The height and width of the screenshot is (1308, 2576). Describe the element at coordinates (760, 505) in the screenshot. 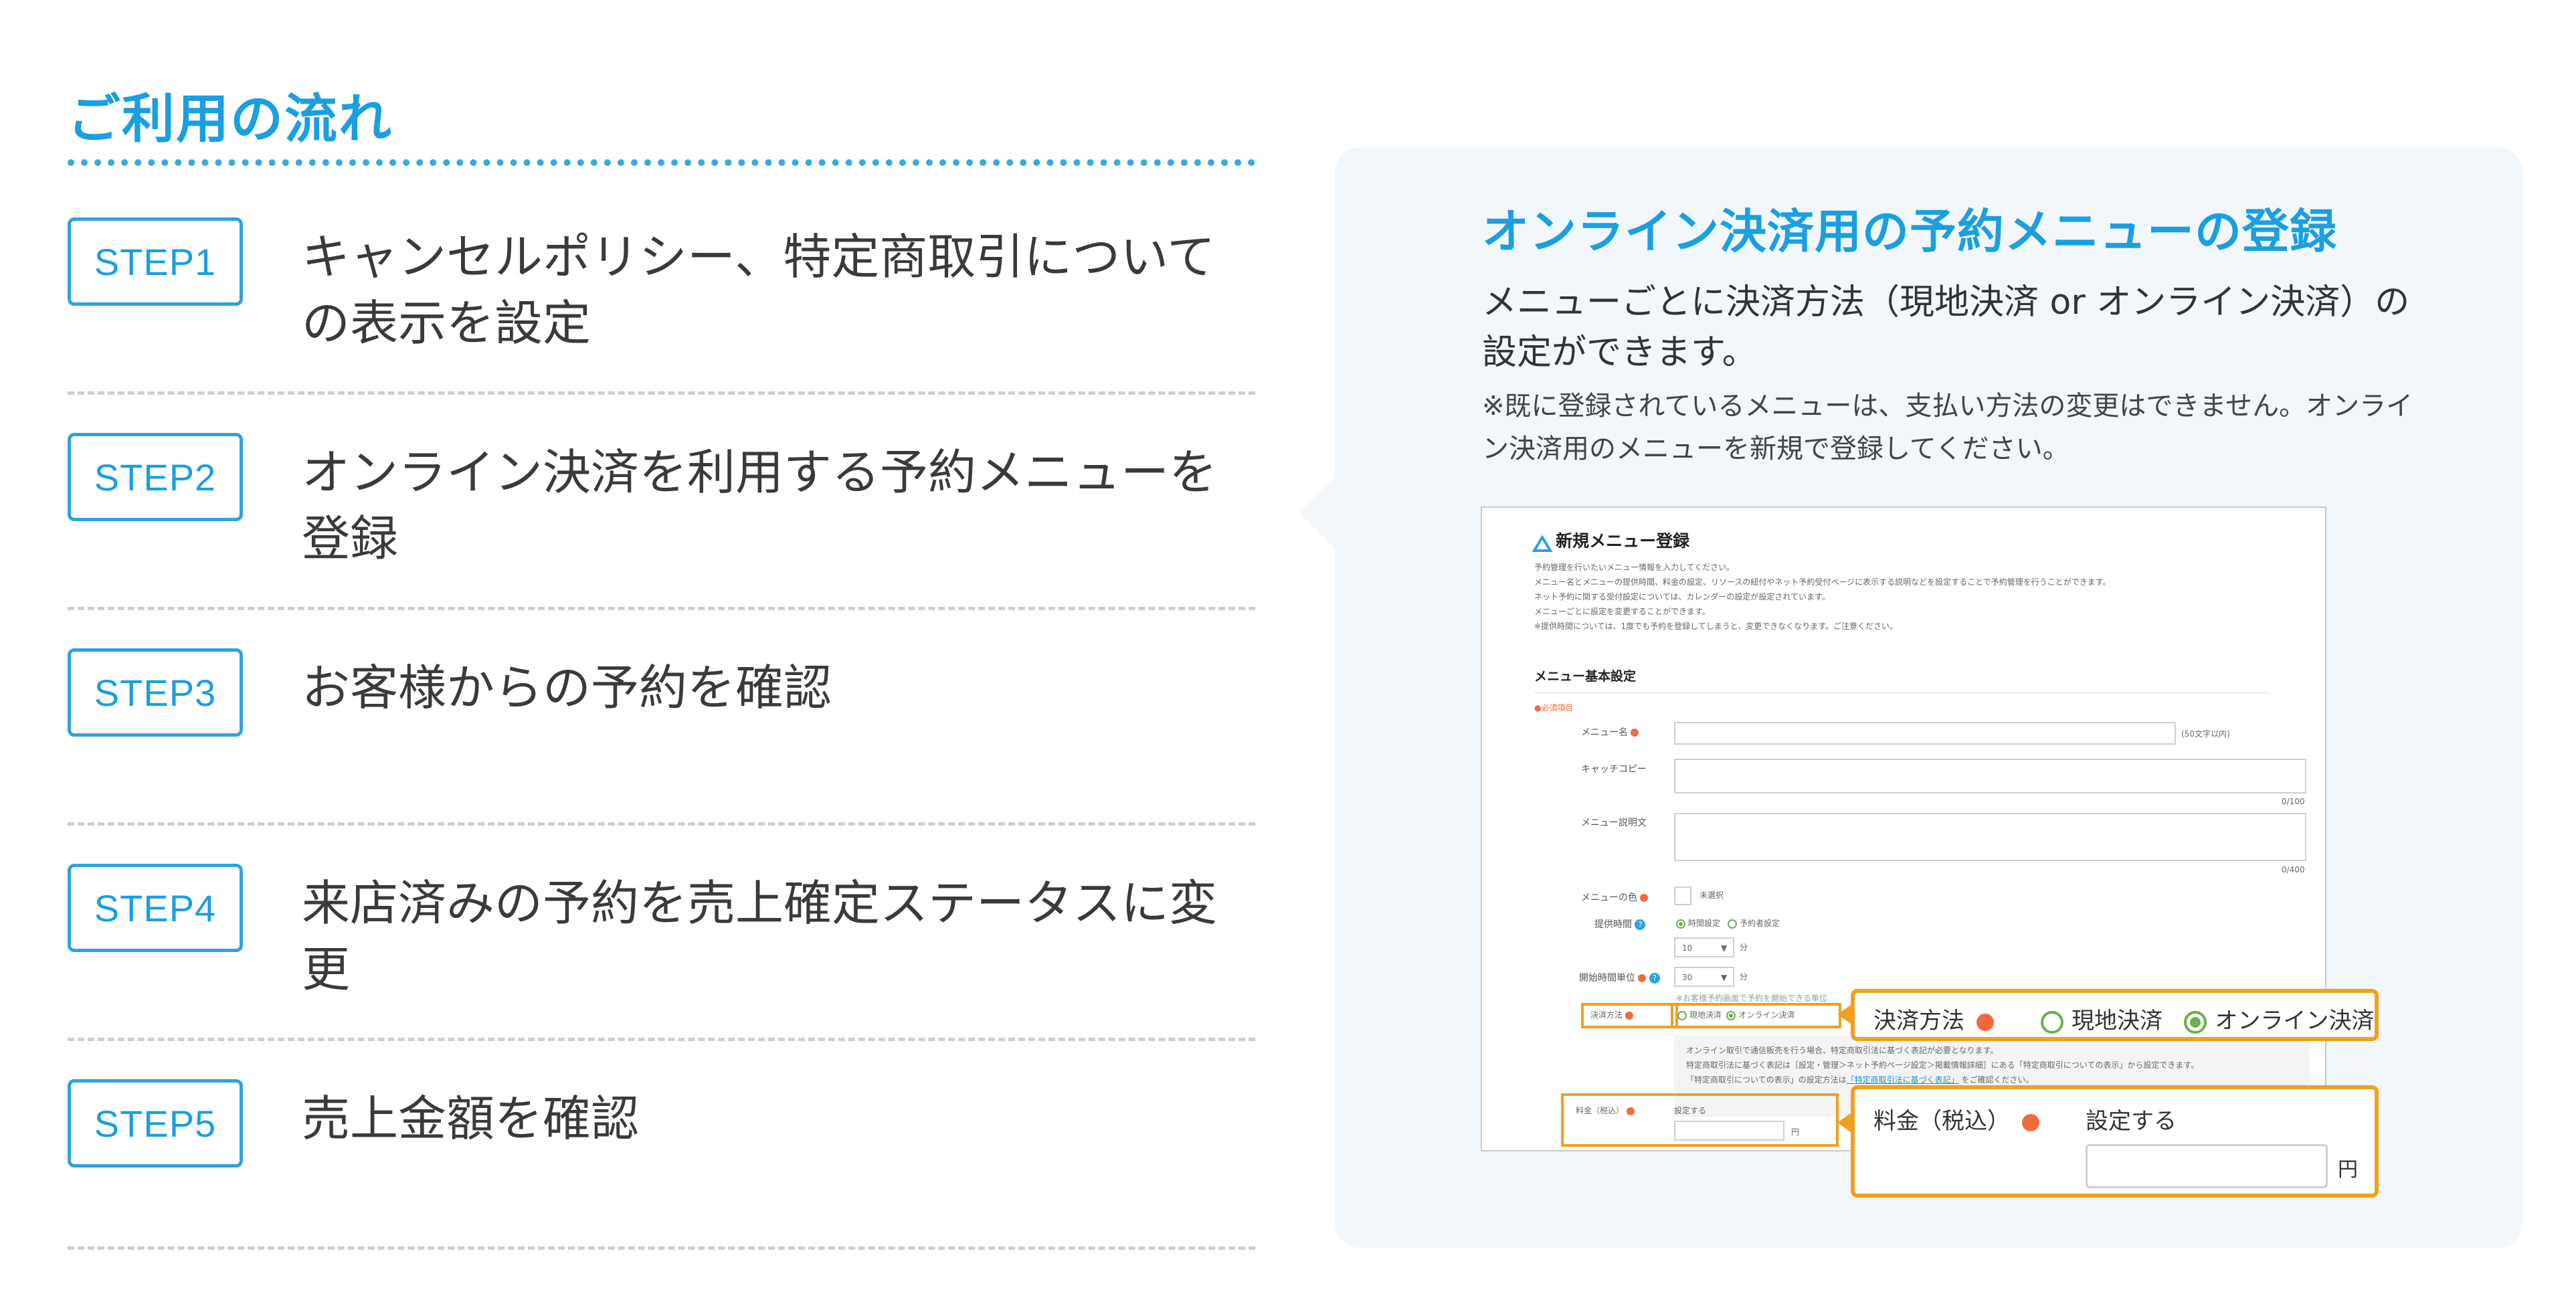

I see `step-text-2: オンライン決済を利用する予約メニューを登録` at that location.